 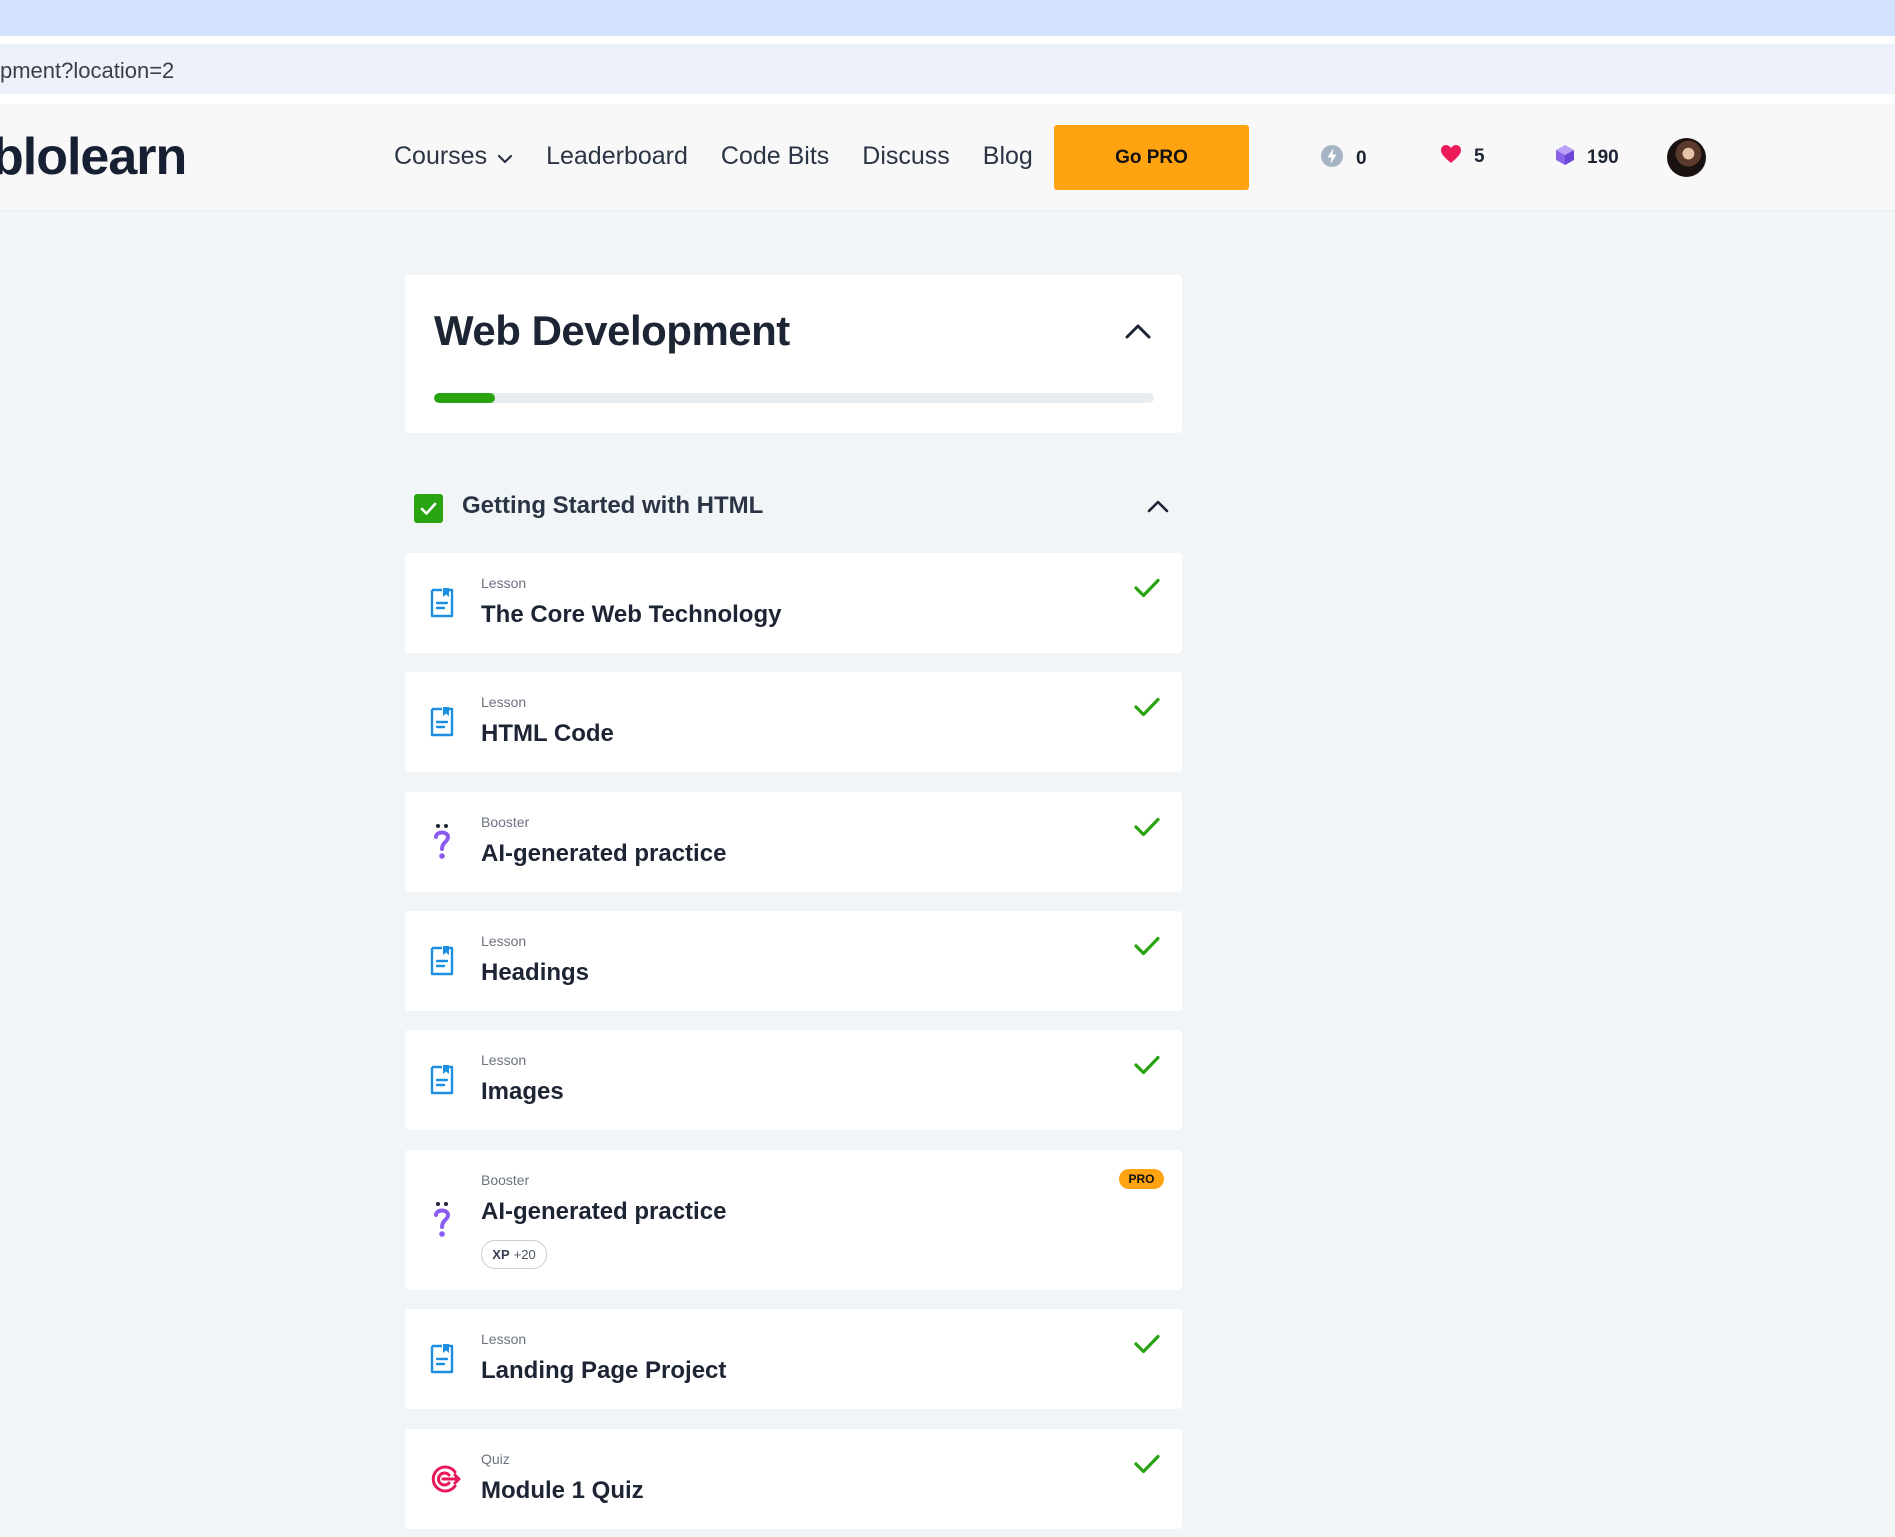 What do you see at coordinates (495, 1459) in the screenshot?
I see `item-type-label: Quiz` at bounding box center [495, 1459].